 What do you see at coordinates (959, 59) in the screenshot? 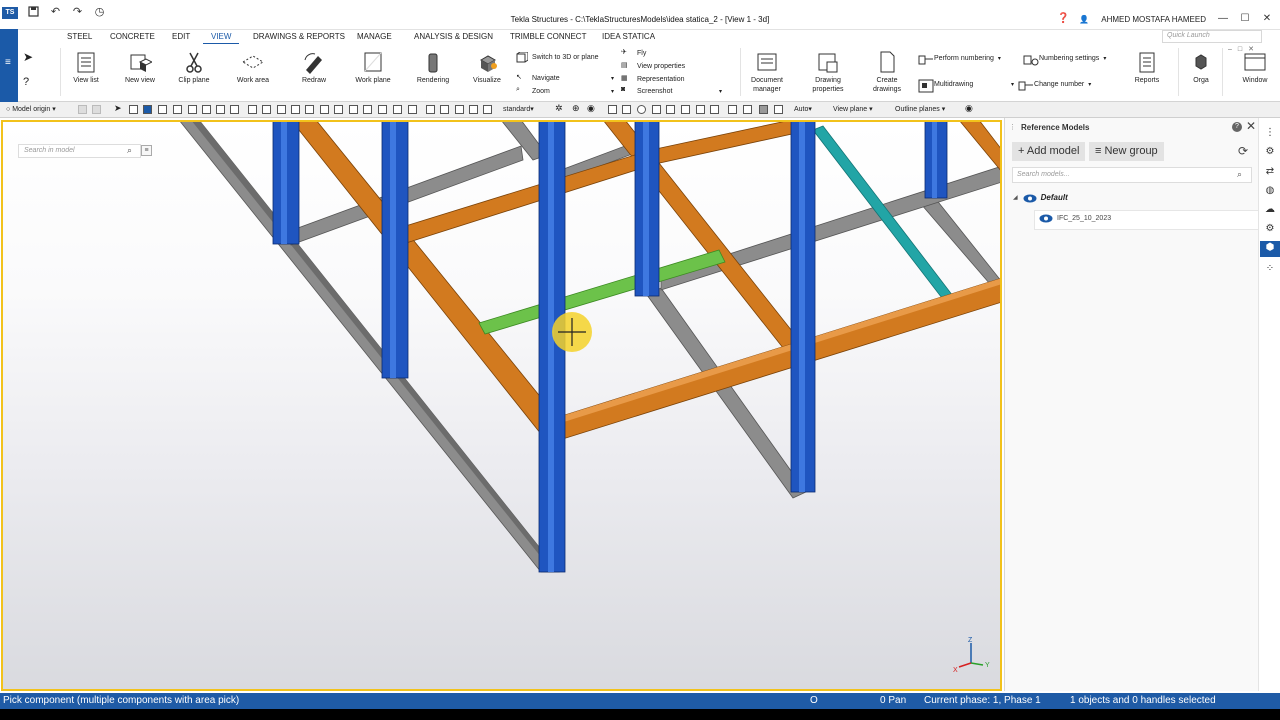
I see `perform-numbering-button: Perform numbering ▾` at bounding box center [959, 59].